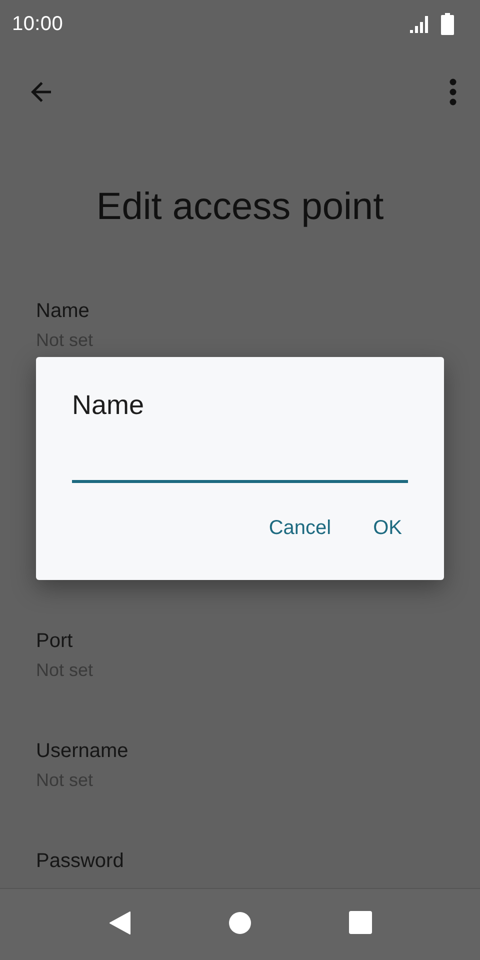 The width and height of the screenshot is (480, 960). Describe the element at coordinates (447, 24) in the screenshot. I see `battery-icon` at that location.